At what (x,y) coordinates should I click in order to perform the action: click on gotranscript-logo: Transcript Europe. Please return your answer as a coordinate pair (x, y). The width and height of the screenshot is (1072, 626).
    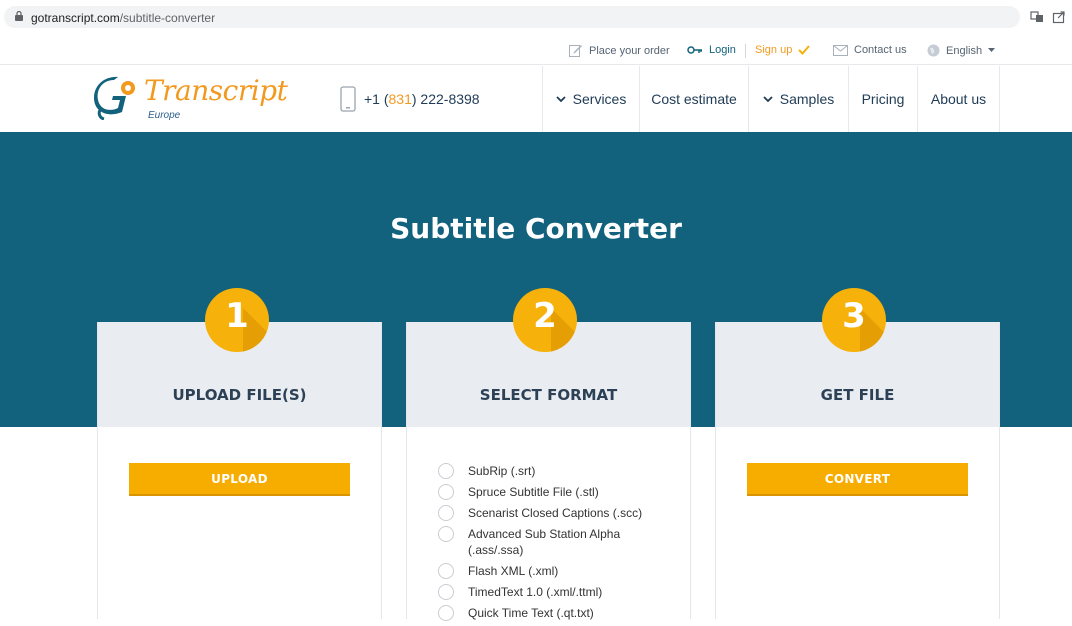
    Looking at the image, I should click on (191, 98).